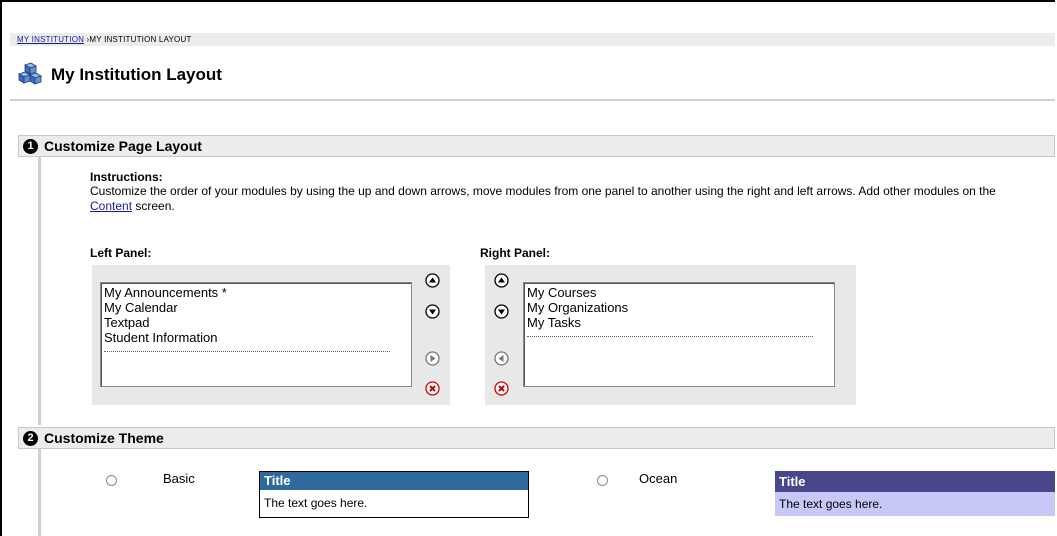 This screenshot has height=536, width=1057. Describe the element at coordinates (126, 177) in the screenshot. I see `instructions-heading: Instructions:` at that location.